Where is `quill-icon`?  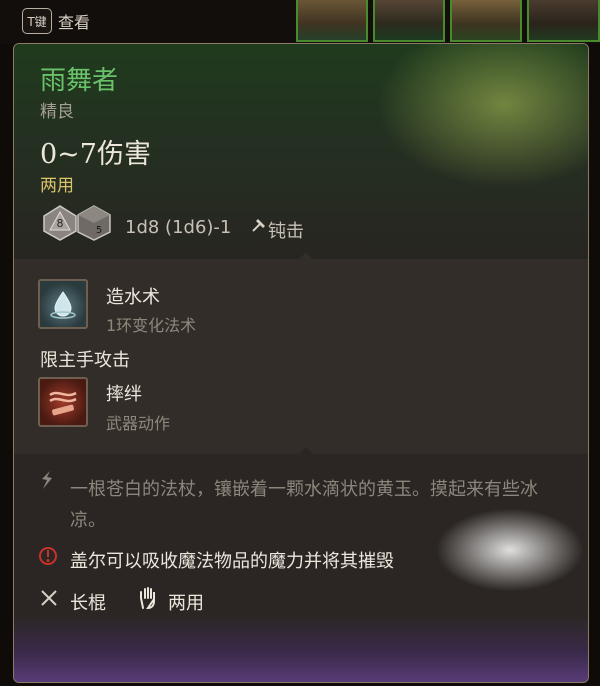
quill-icon is located at coordinates (47, 480).